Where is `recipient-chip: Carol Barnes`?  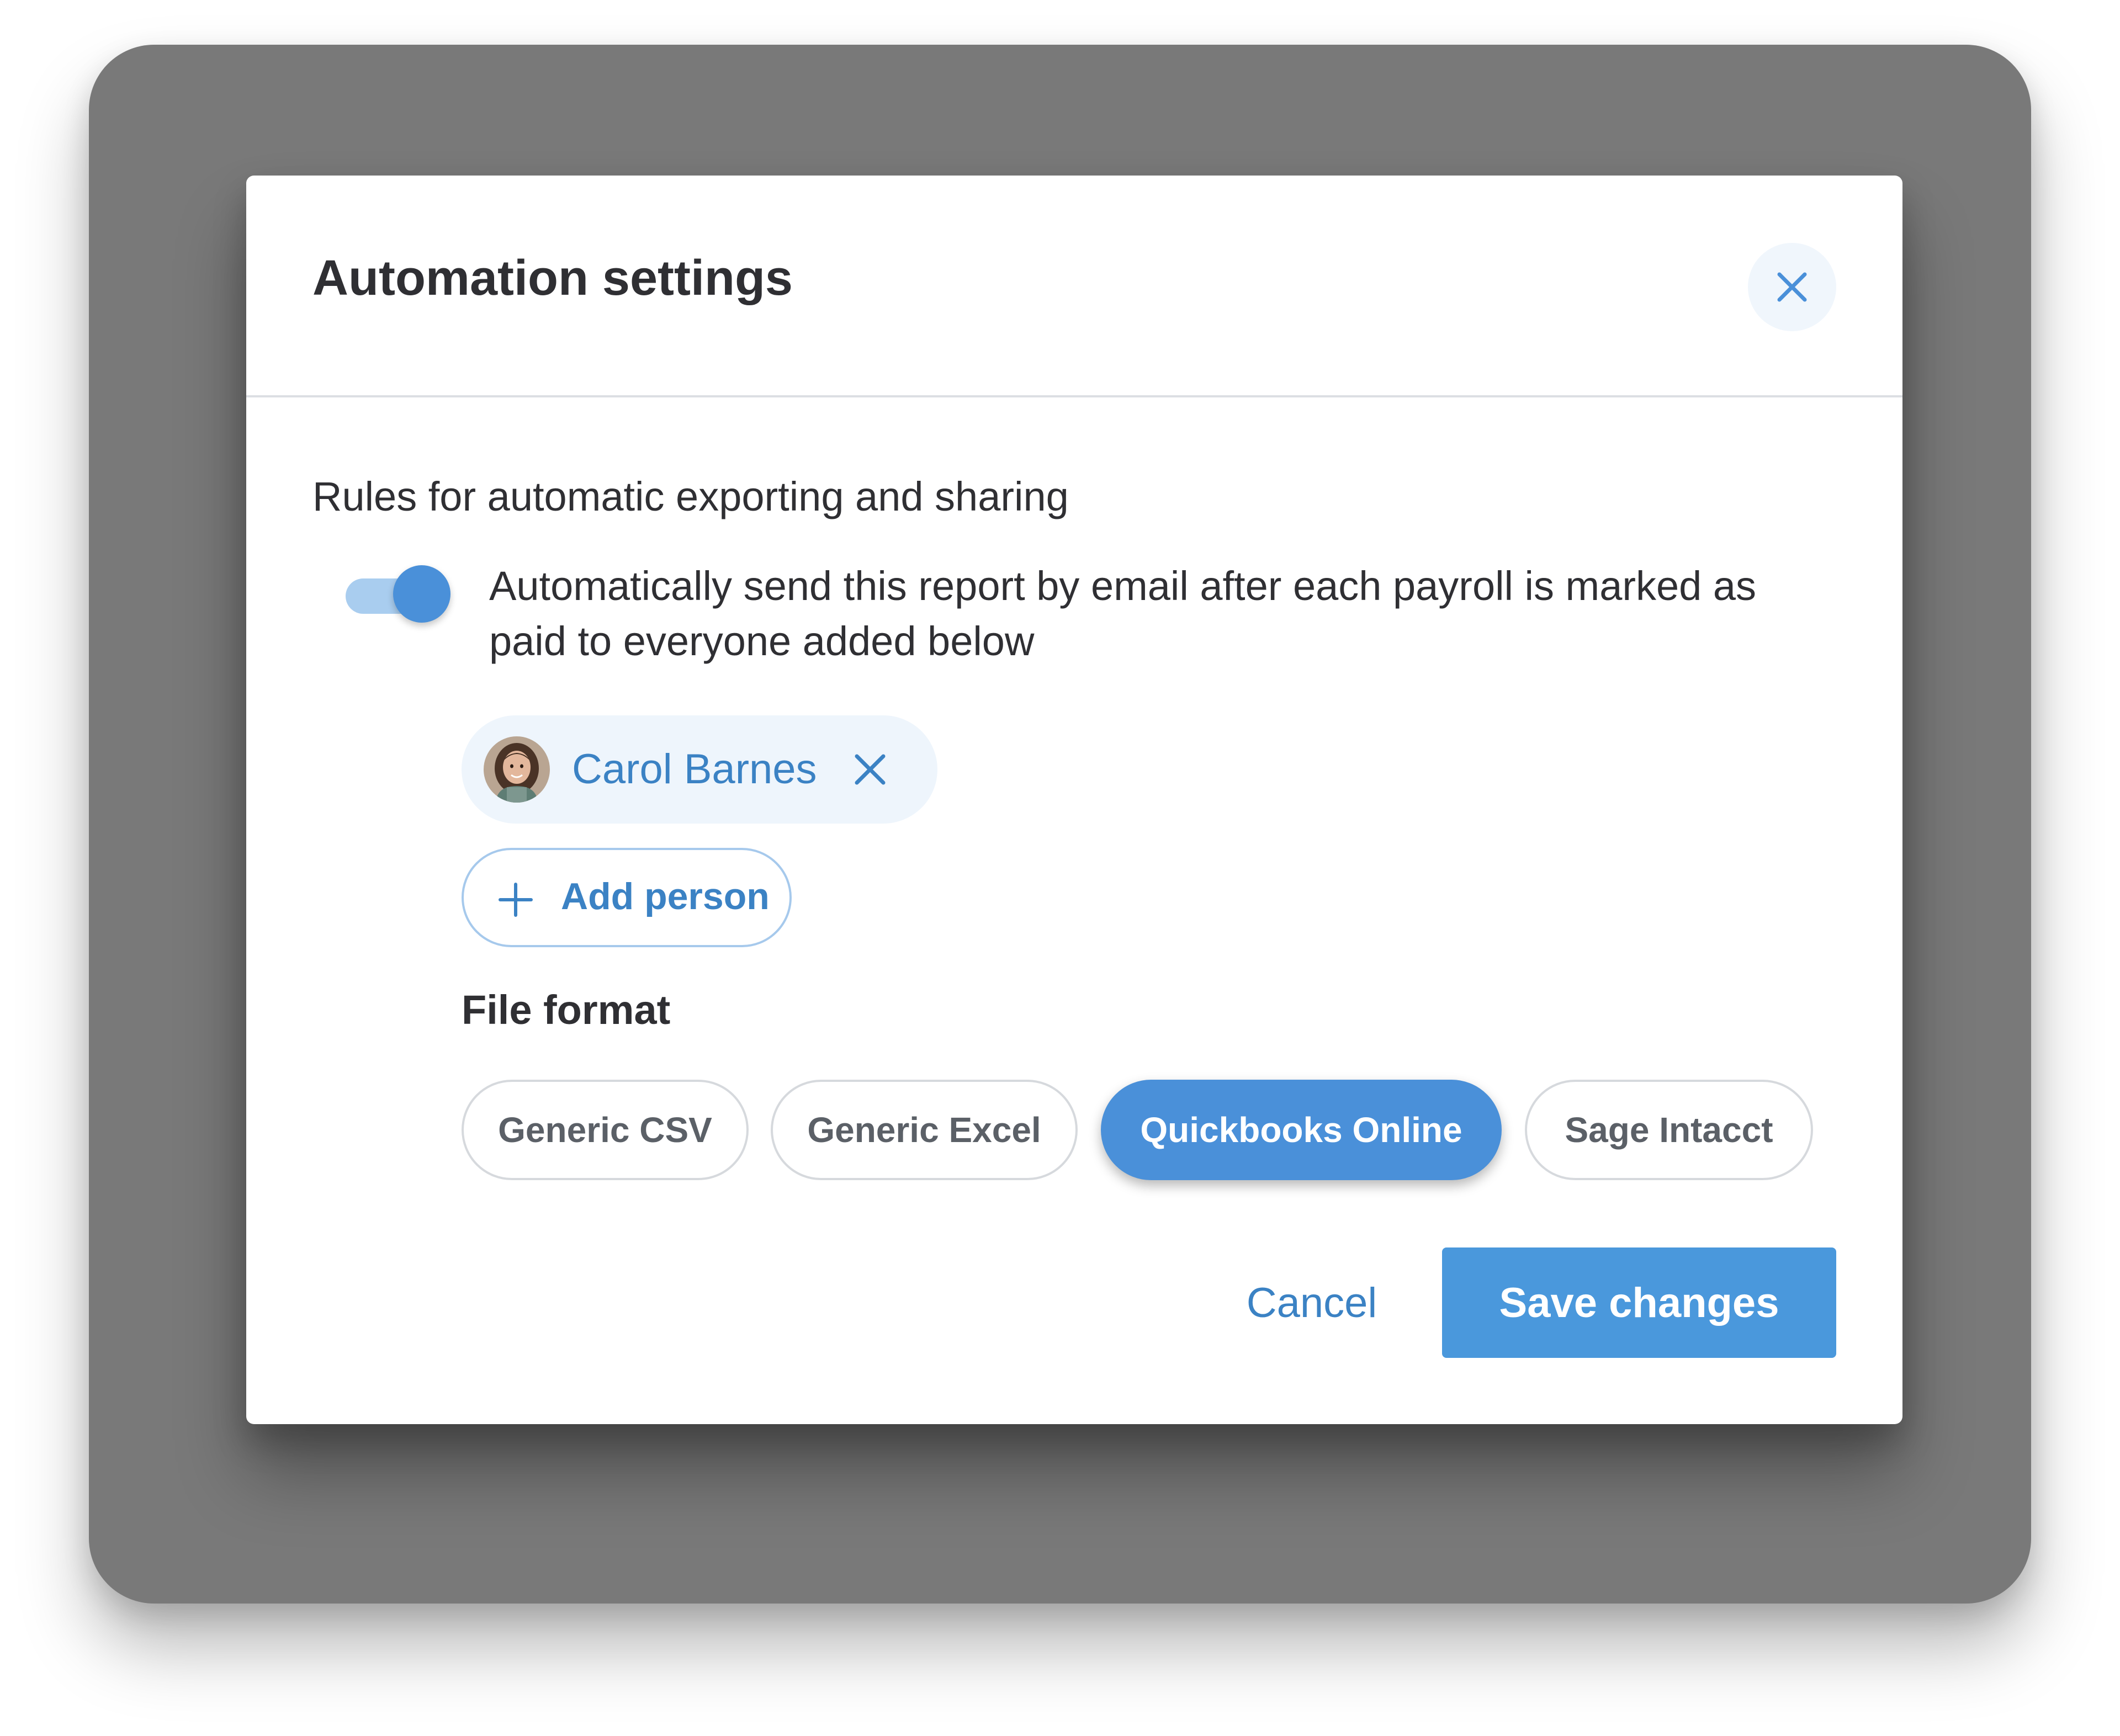 recipient-chip: Carol Barnes is located at coordinates (700, 769).